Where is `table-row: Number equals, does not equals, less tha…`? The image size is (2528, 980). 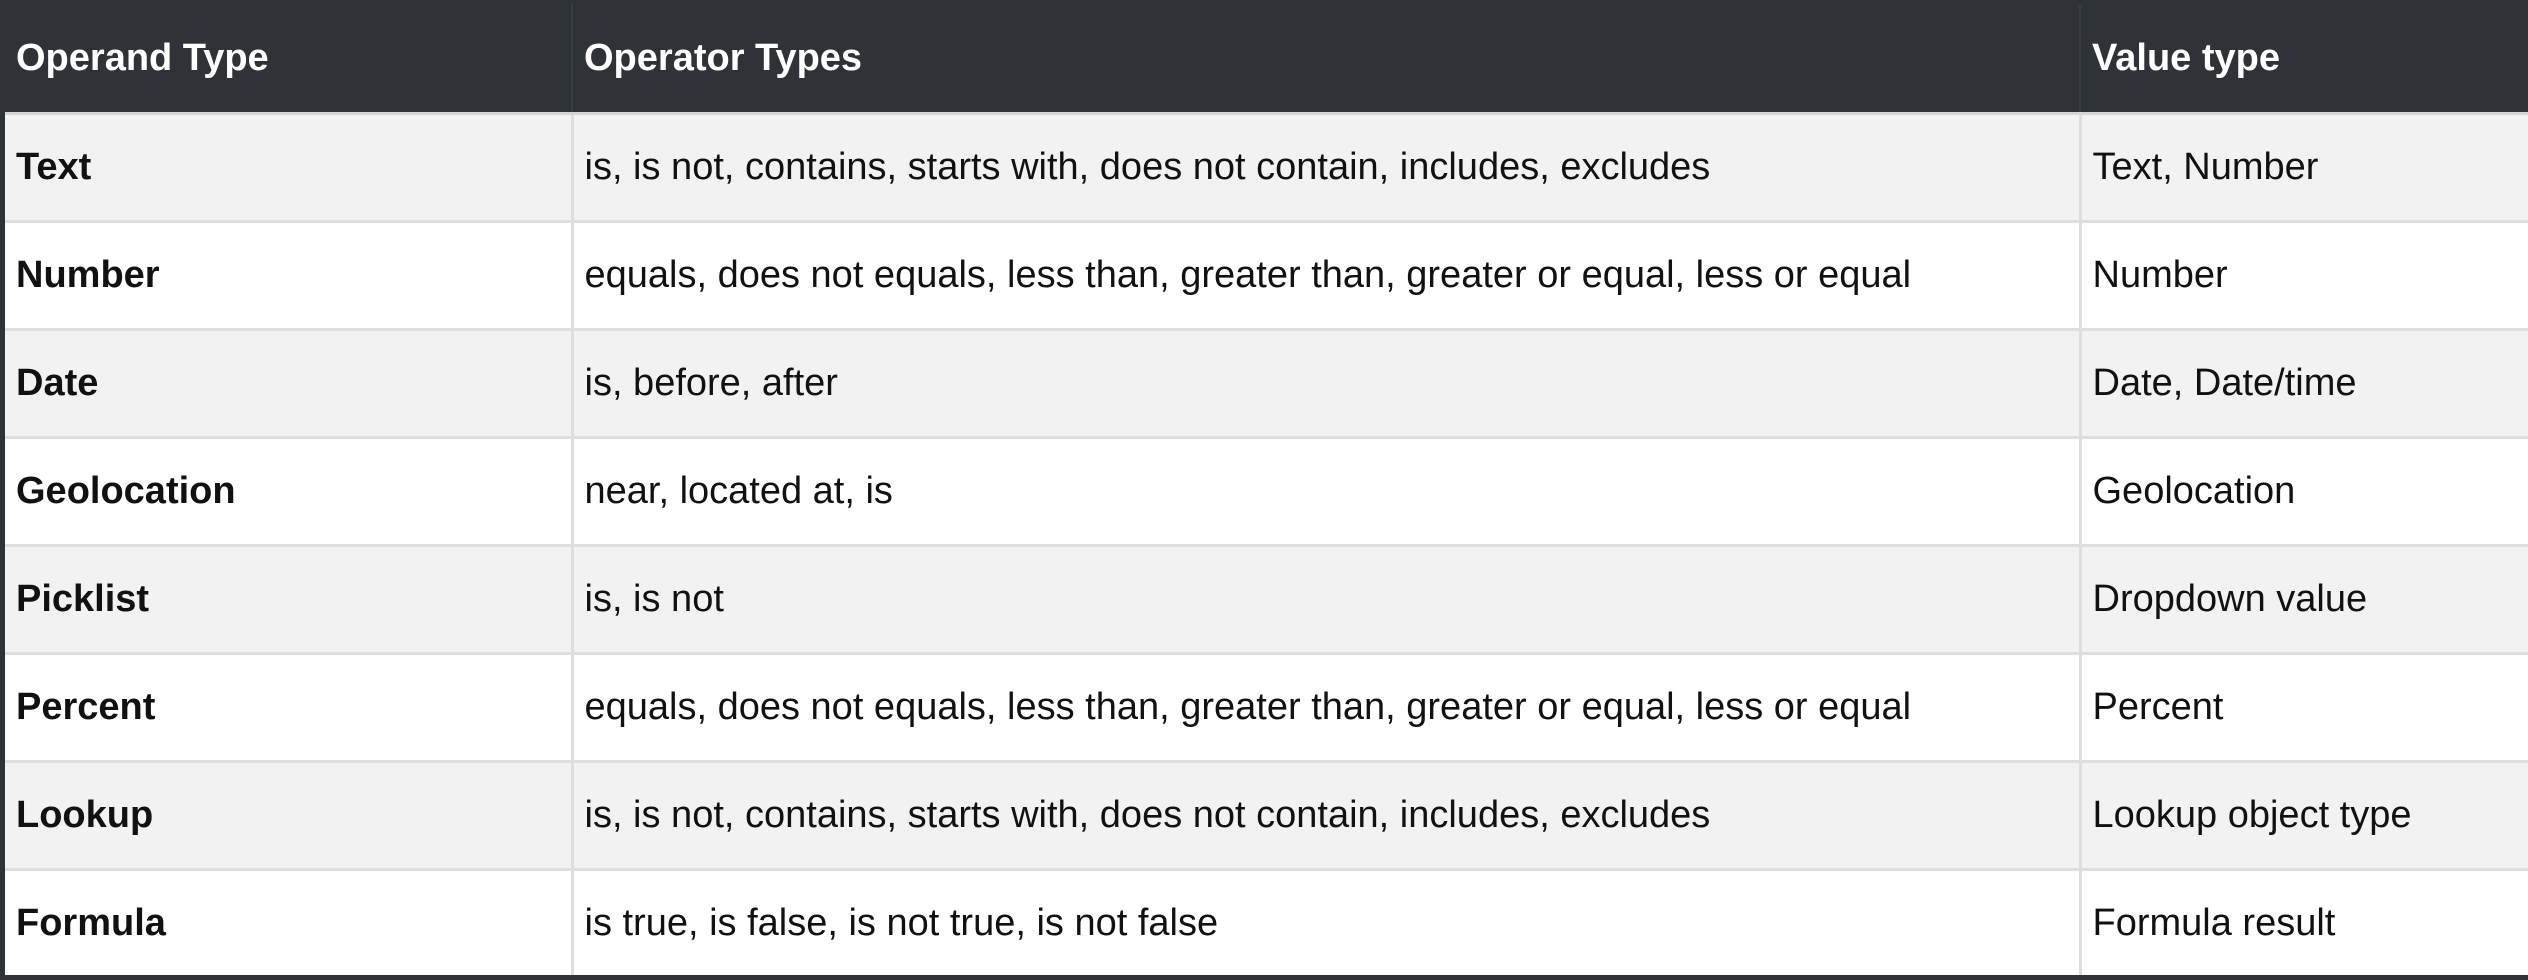
table-row: Number equals, does not equals, less tha… is located at coordinates (1266, 276).